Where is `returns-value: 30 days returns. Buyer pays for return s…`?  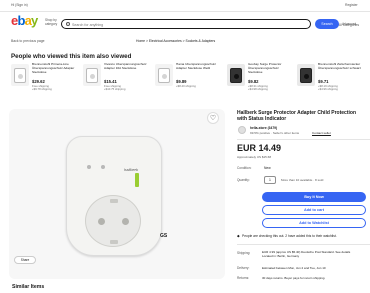 returns-value: 30 days returns. Buyer pays for return s… is located at coordinates (294, 278).